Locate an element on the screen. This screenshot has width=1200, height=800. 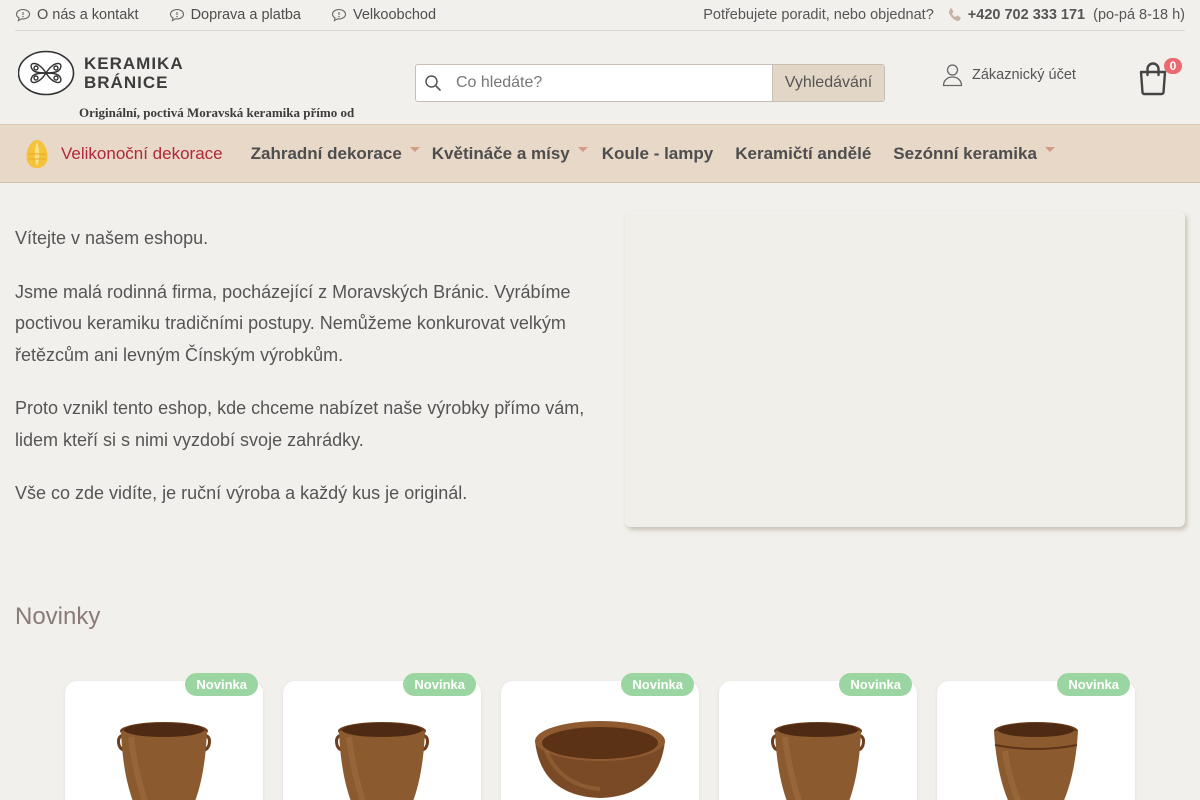
user-icon is located at coordinates (952, 75).